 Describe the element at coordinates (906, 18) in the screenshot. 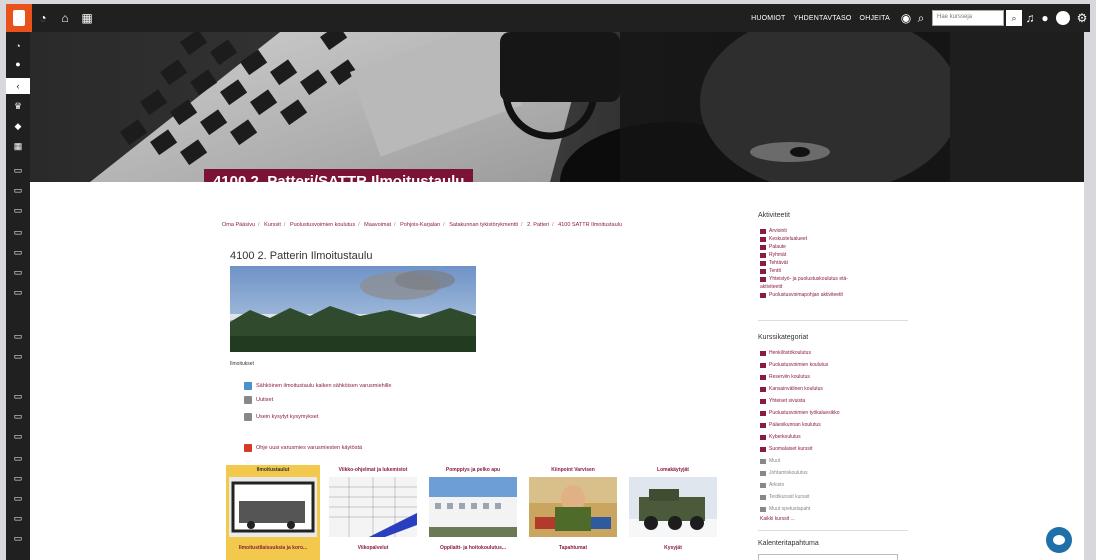

I see `language-icon: ◉` at that location.